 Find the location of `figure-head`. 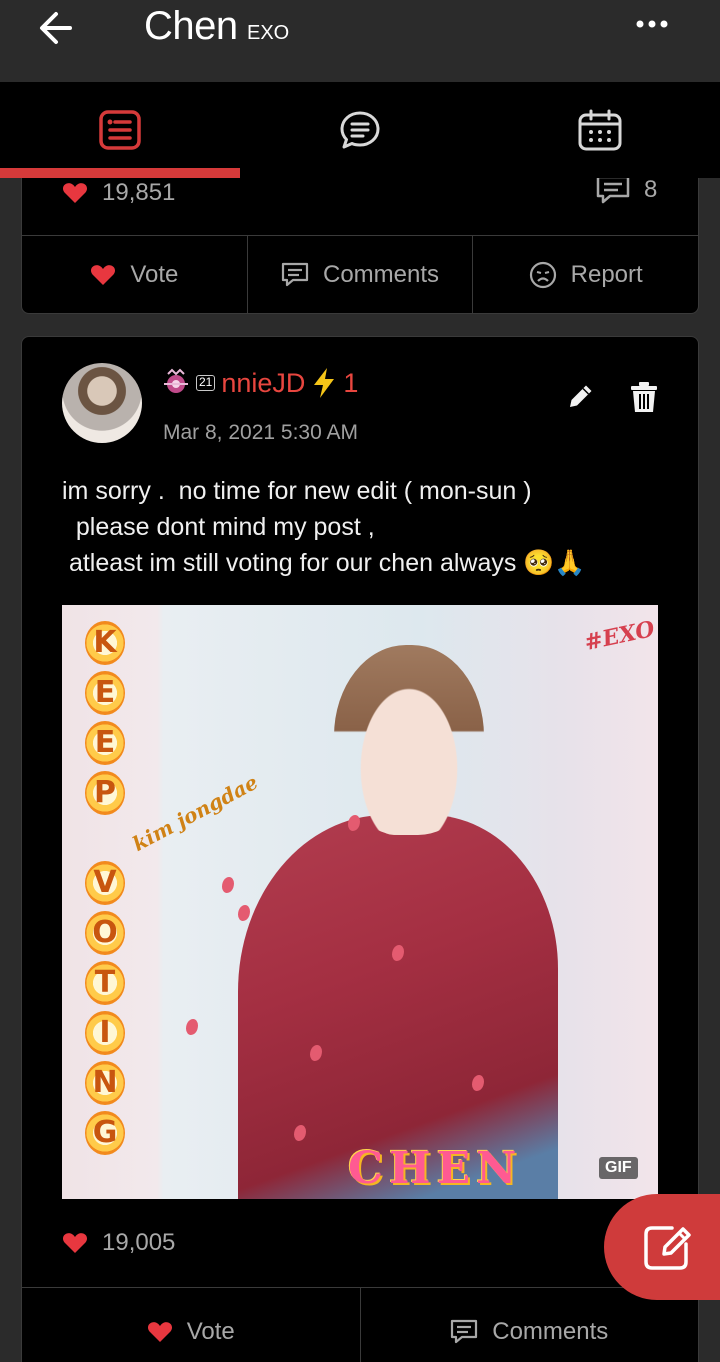

figure-head is located at coordinates (409, 740).